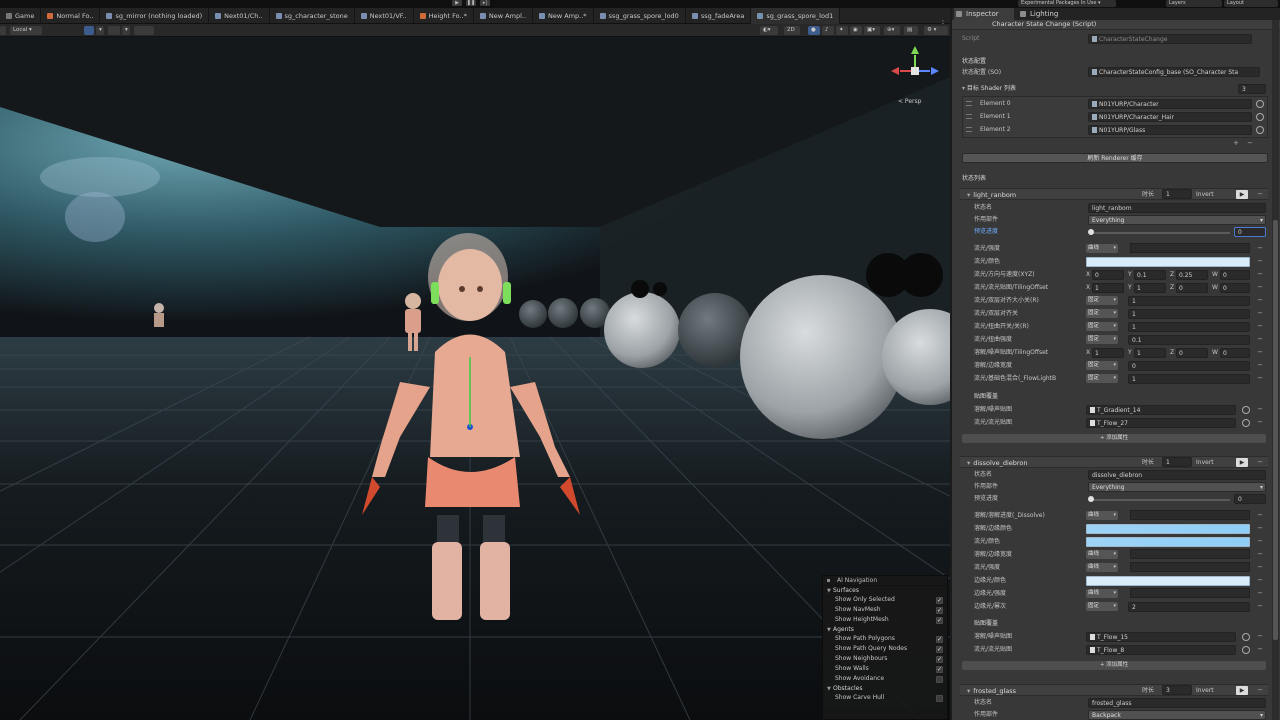 The height and width of the screenshot is (720, 1280). I want to click on show-path-polygons-row: Show Path Polygons ✓, so click(885, 639).